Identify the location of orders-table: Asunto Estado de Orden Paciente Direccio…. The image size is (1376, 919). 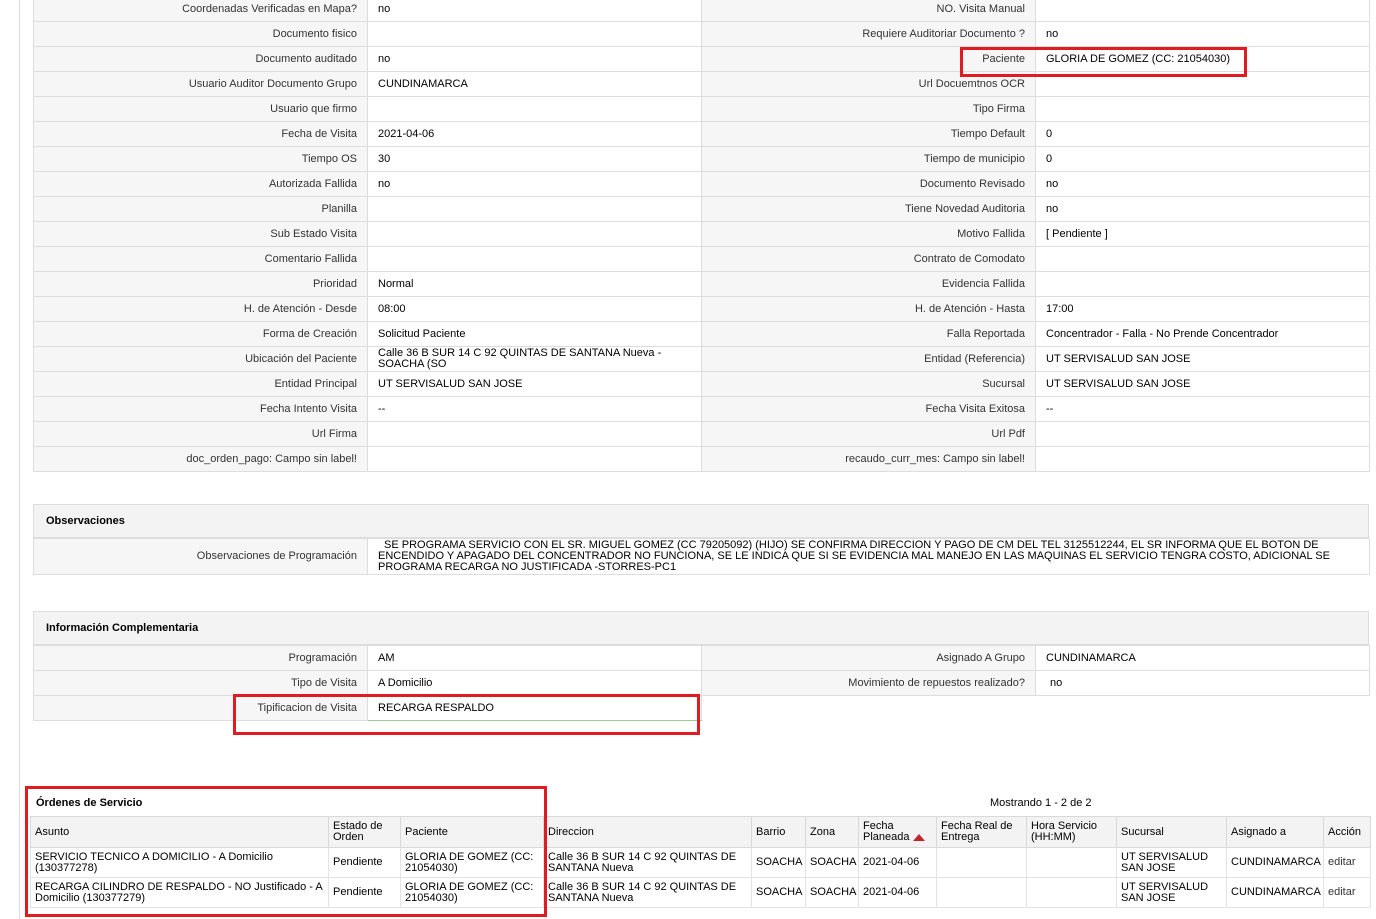
(700, 862).